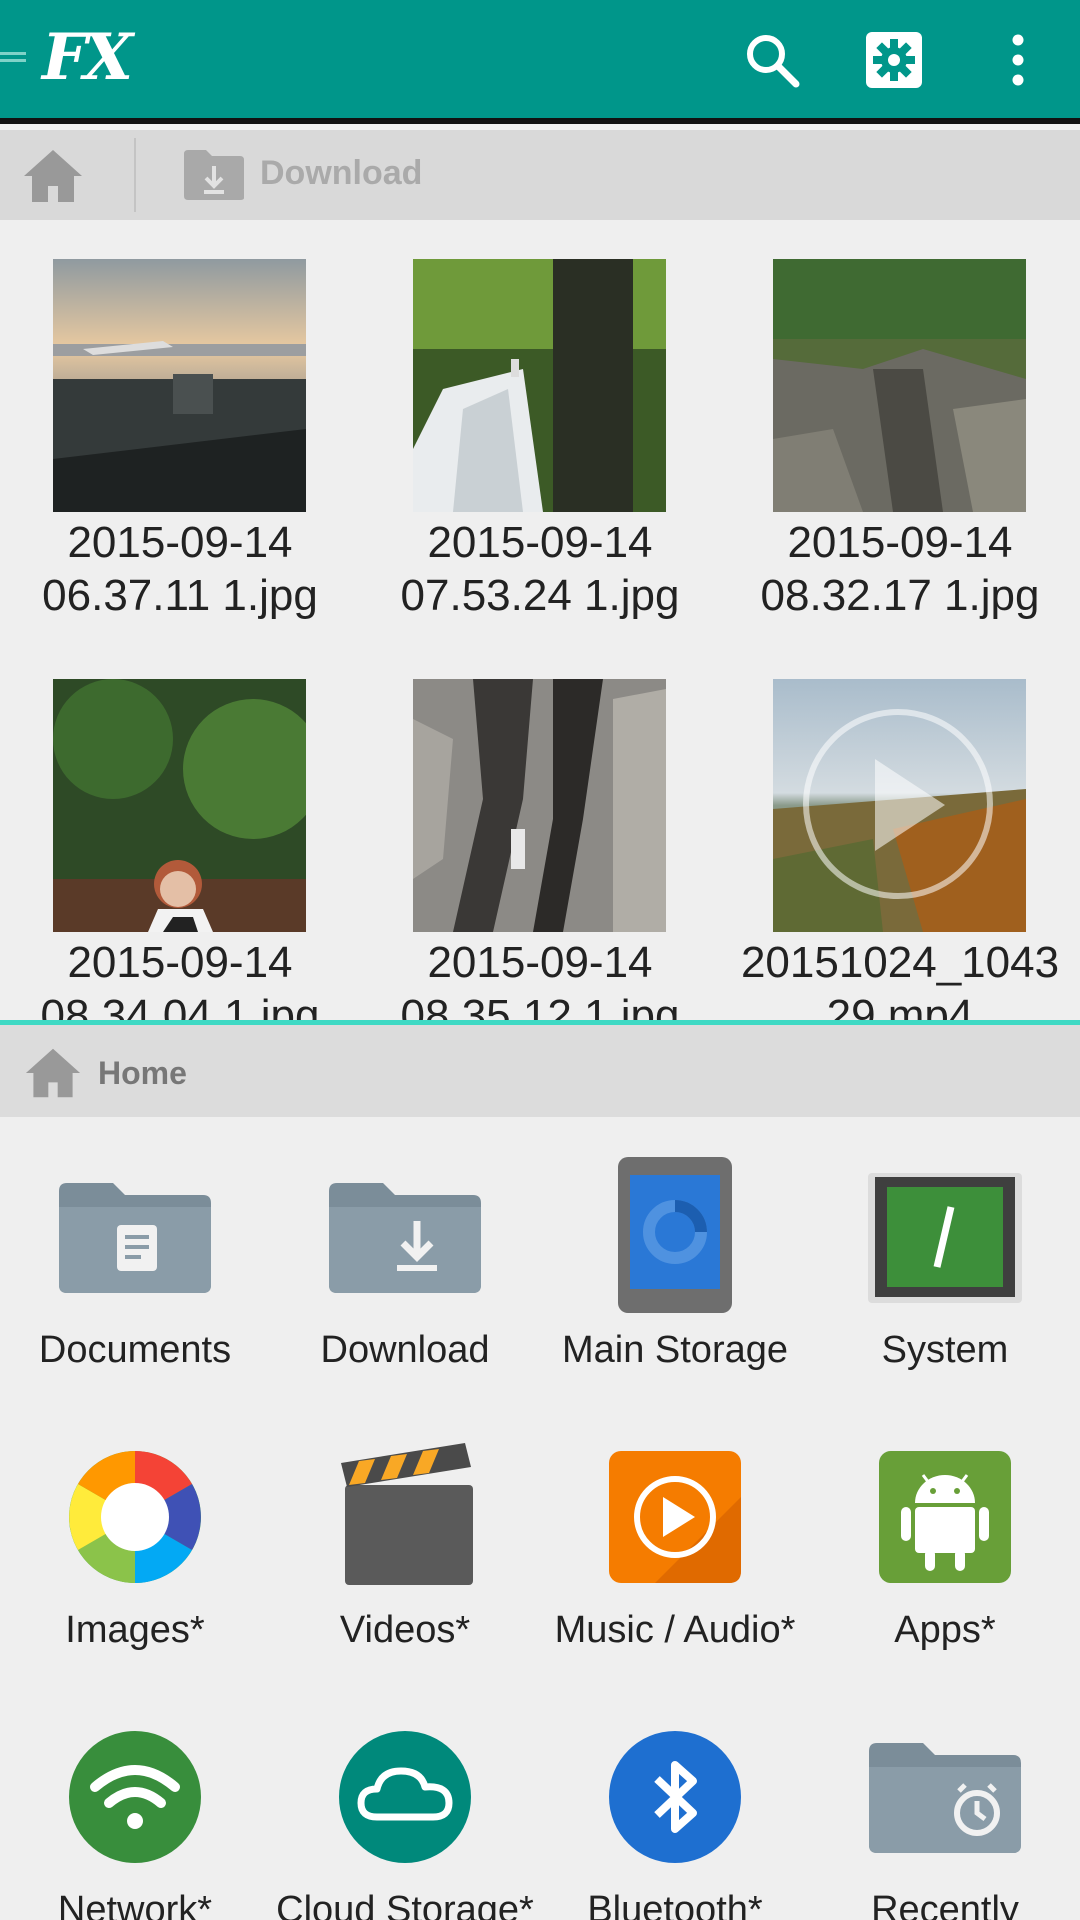  Describe the element at coordinates (540, 979) in the screenshot. I see `file-name: 2015-09-14 08.35.12 1.jpg` at that location.